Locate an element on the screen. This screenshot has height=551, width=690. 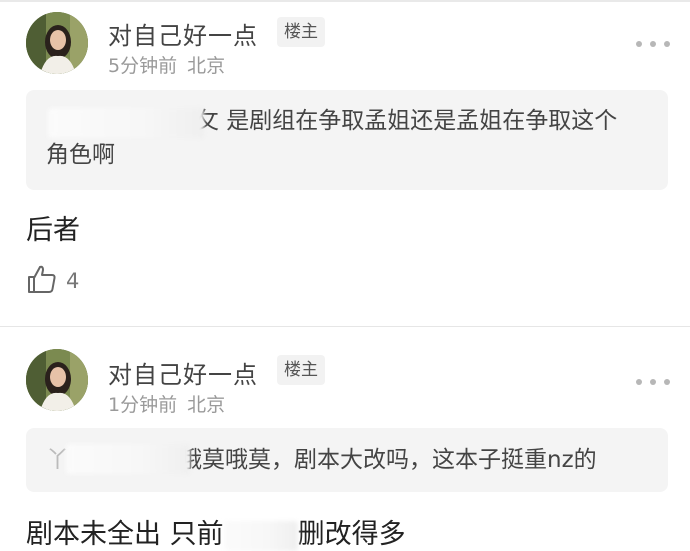
timestamp-location: 5分钟前 北京 is located at coordinates (166, 64).